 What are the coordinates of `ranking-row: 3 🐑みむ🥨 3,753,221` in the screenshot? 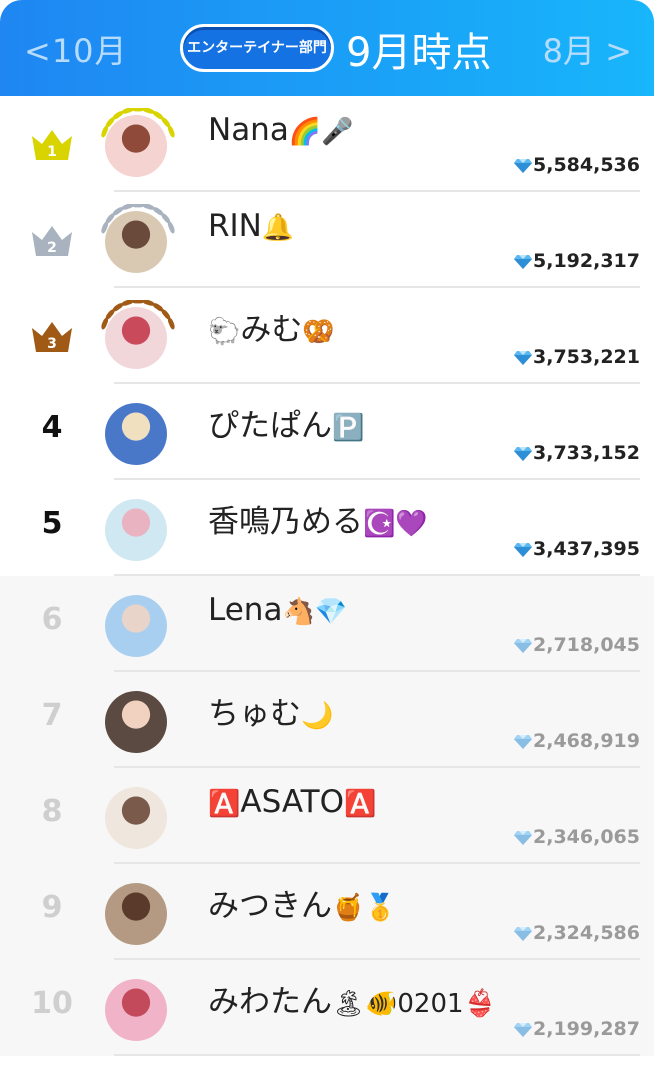 It's located at (327, 336).